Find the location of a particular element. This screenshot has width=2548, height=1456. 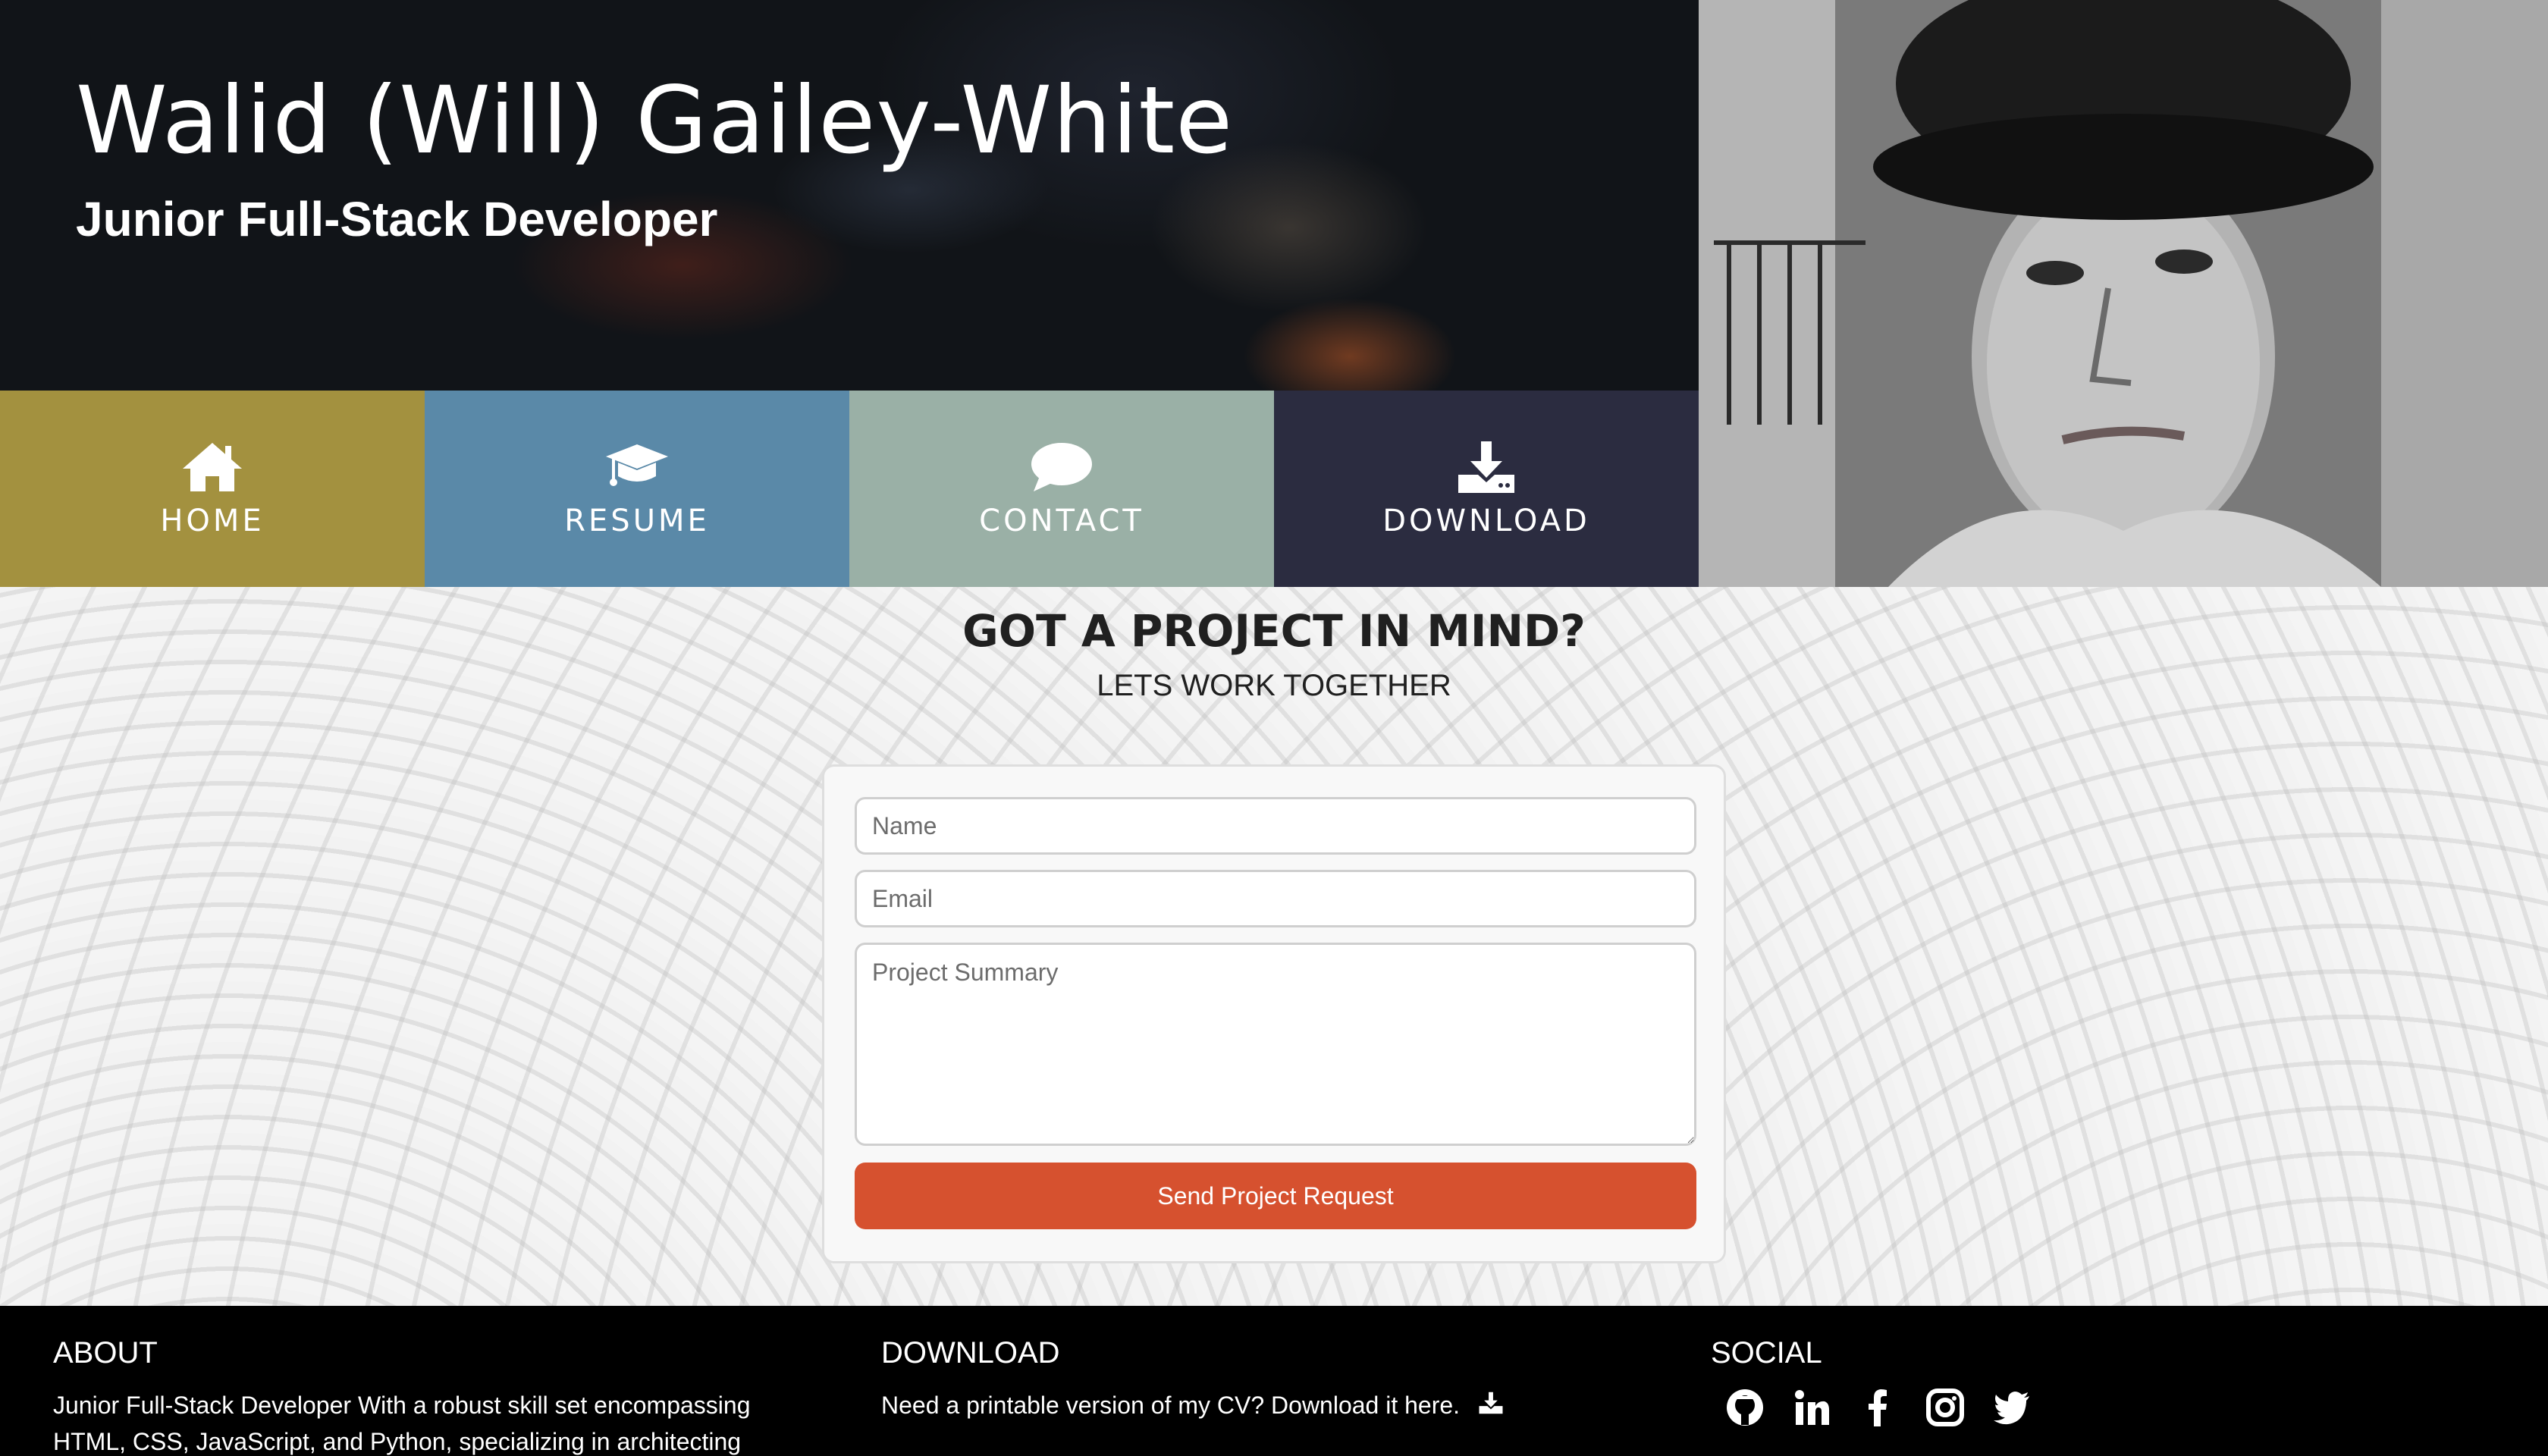

about-title: ABOUT is located at coordinates (105, 1353).